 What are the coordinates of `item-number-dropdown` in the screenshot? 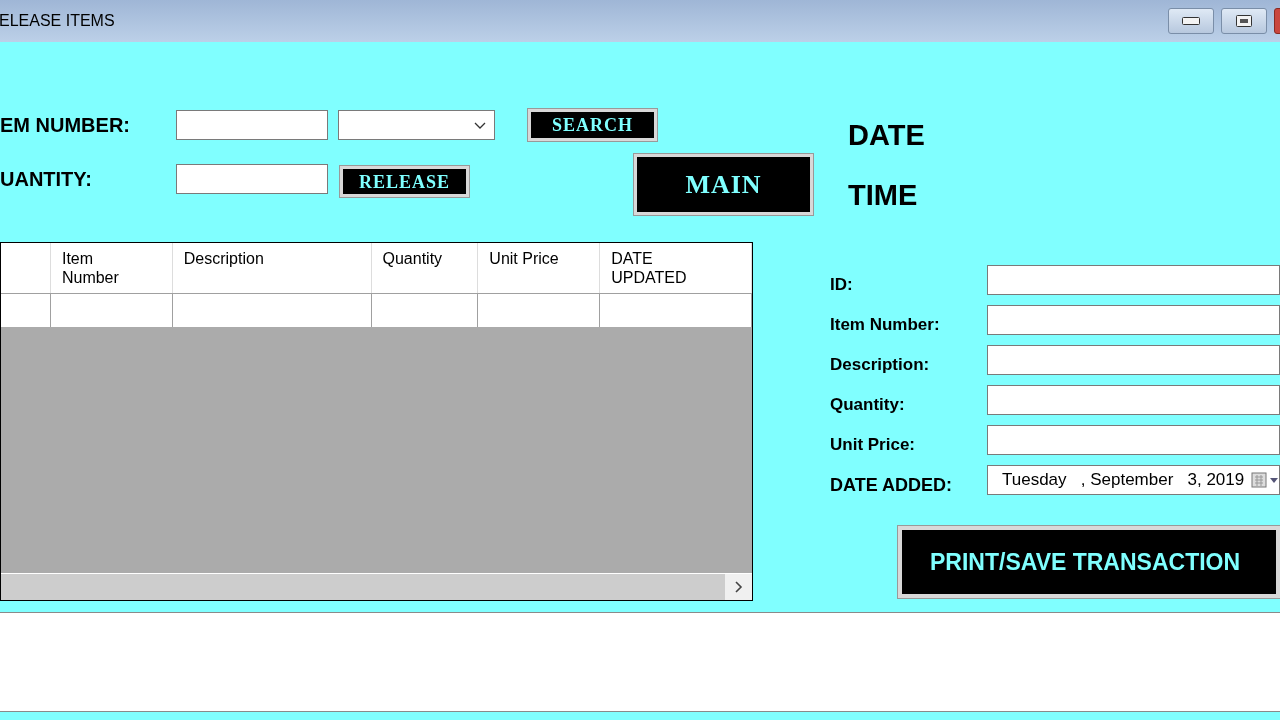 It's located at (416, 125).